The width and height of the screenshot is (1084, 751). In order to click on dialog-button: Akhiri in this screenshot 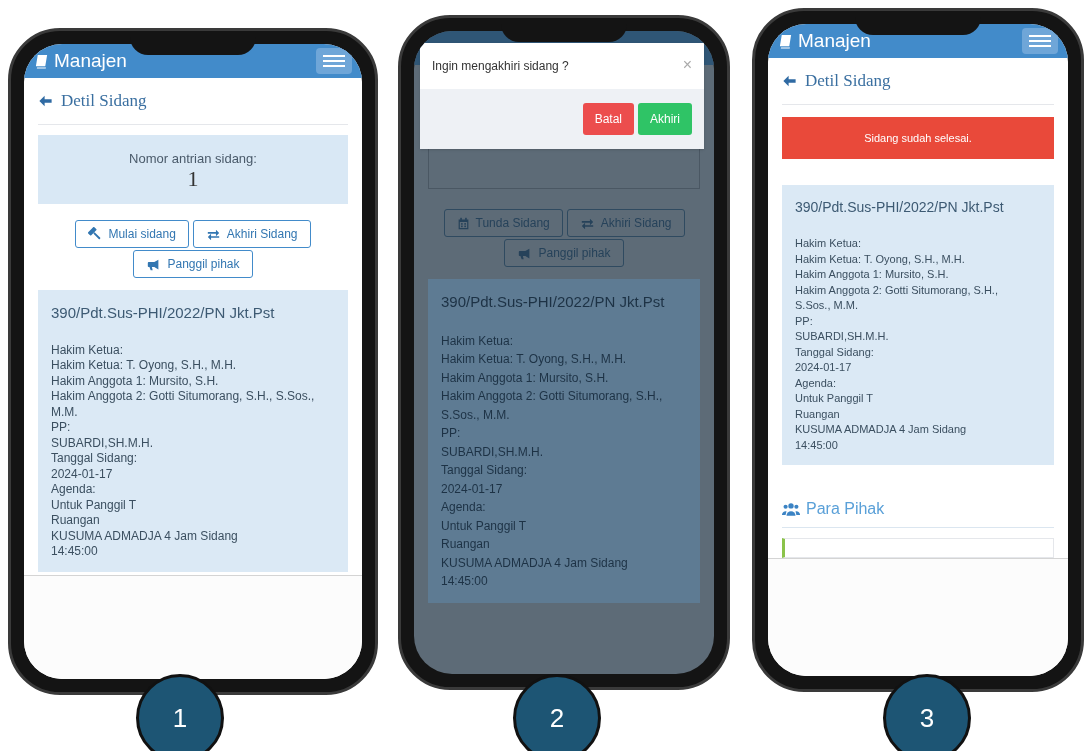, I will do `click(665, 119)`.